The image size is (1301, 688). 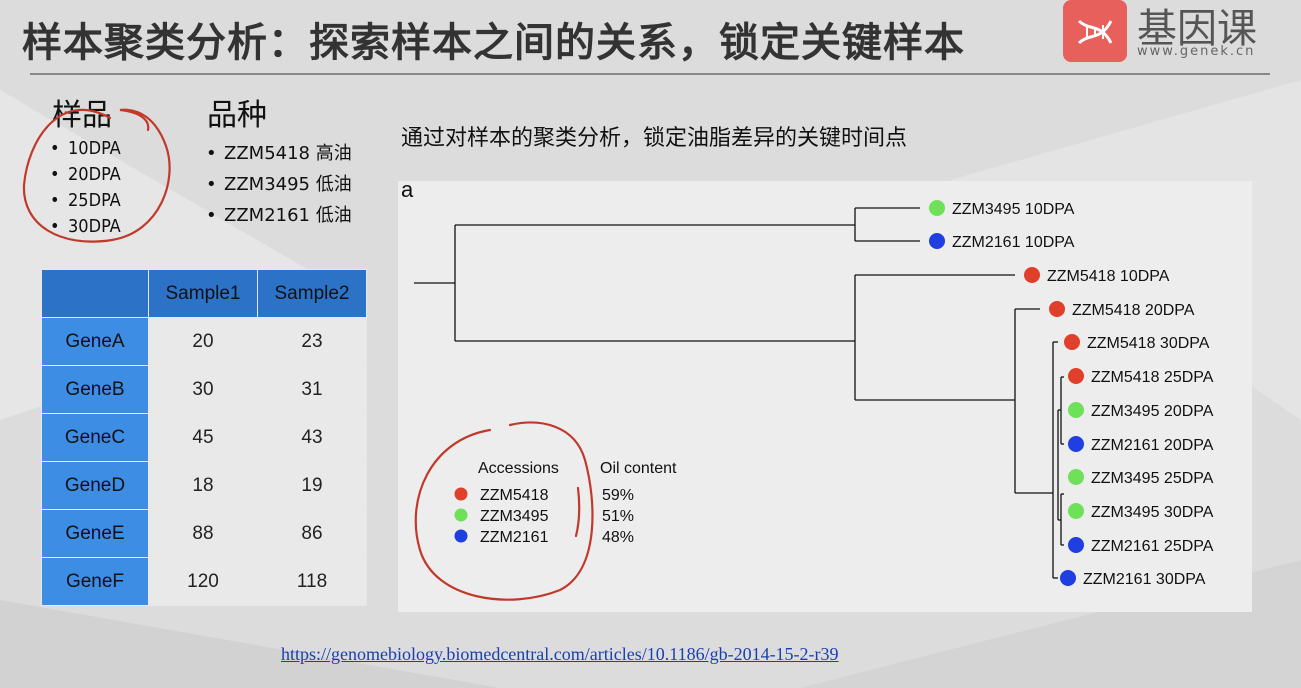 I want to click on legend-oil-content: 48%, so click(x=618, y=537).